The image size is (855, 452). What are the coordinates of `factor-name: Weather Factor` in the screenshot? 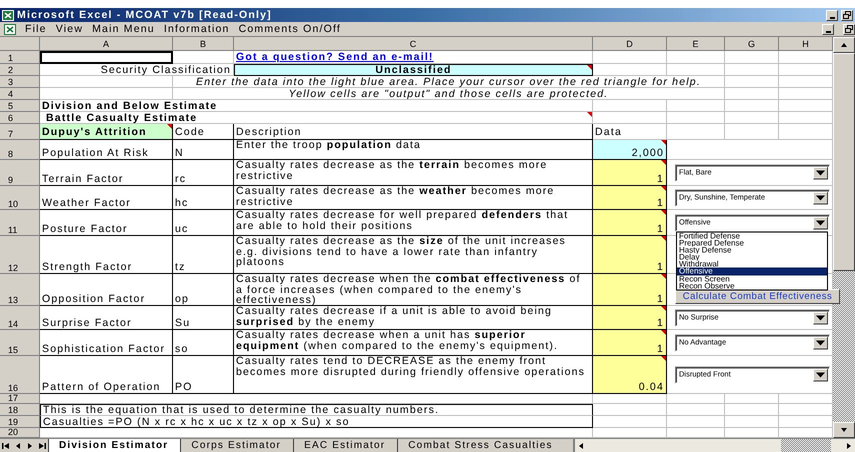 It's located at (86, 203).